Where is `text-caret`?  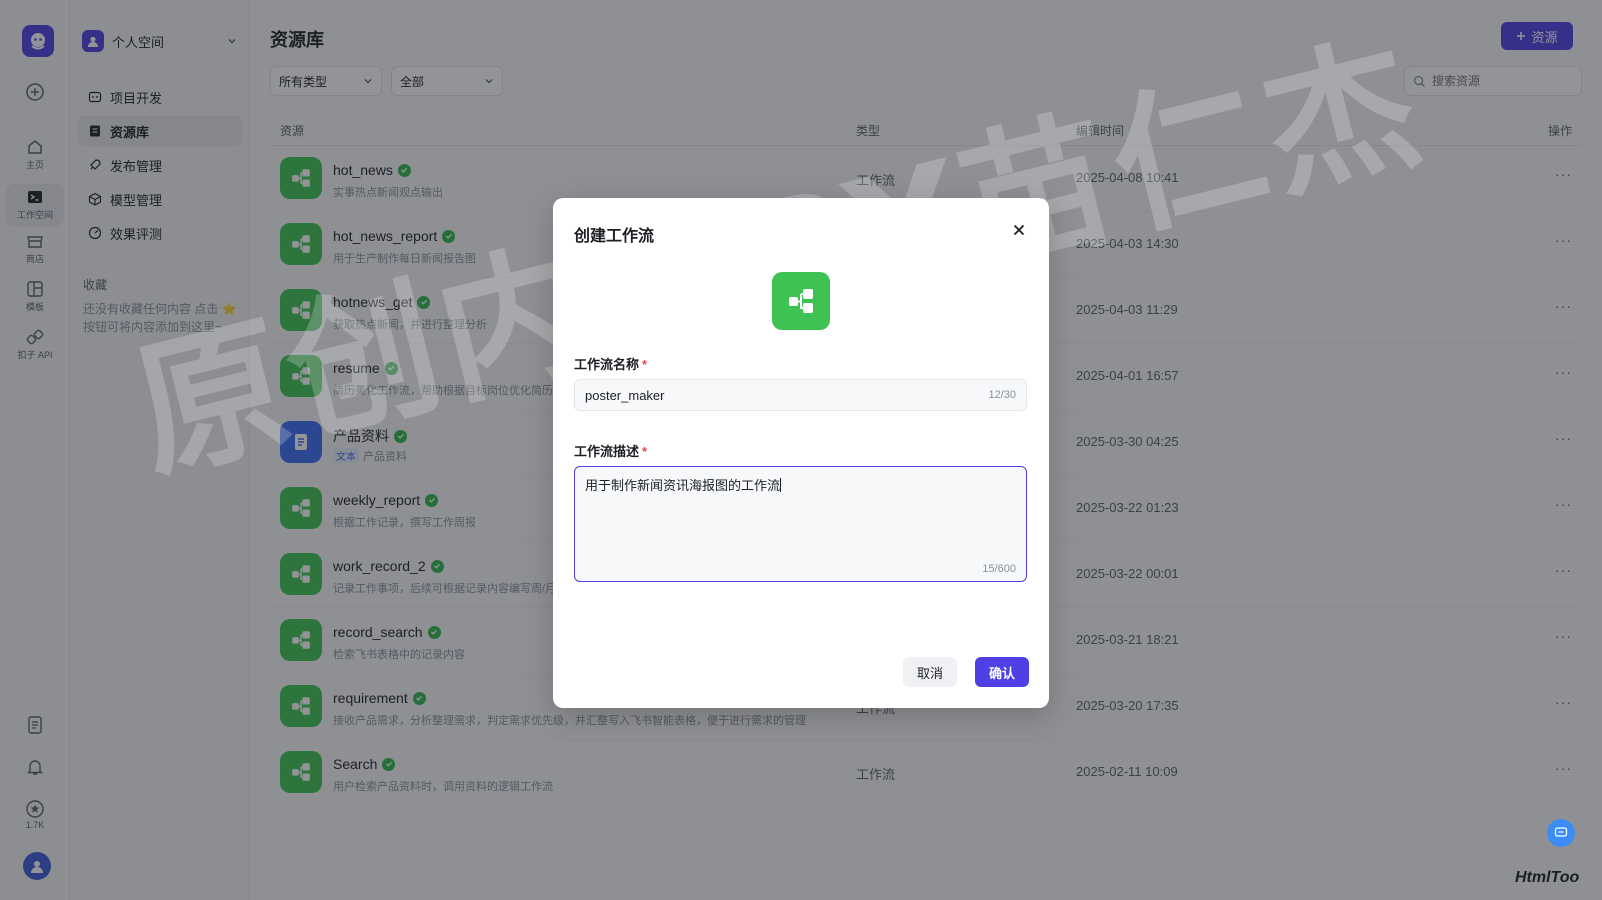 text-caret is located at coordinates (781, 485).